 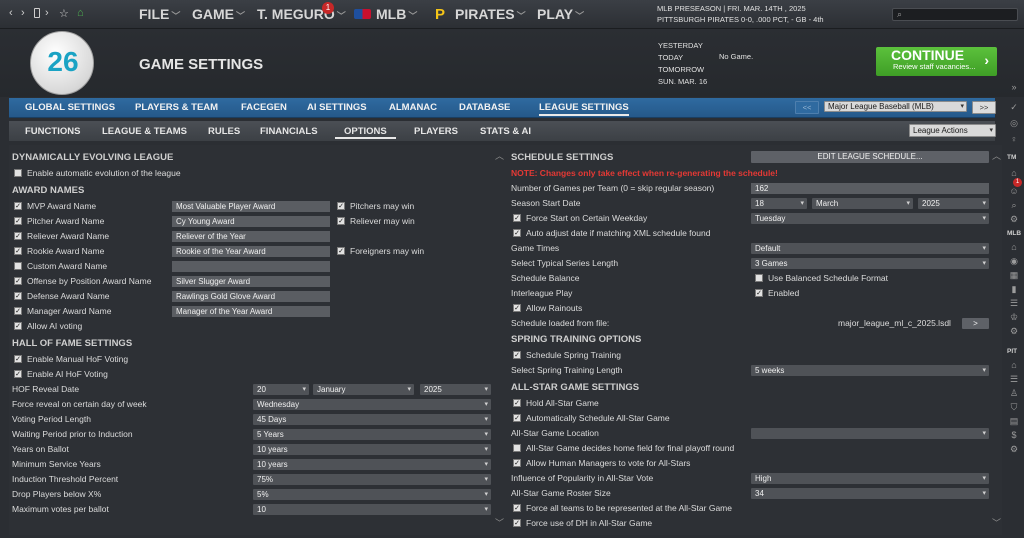 What do you see at coordinates (144, 131) in the screenshot?
I see `tab-league-teams: LEAGUE & TEAMS` at bounding box center [144, 131].